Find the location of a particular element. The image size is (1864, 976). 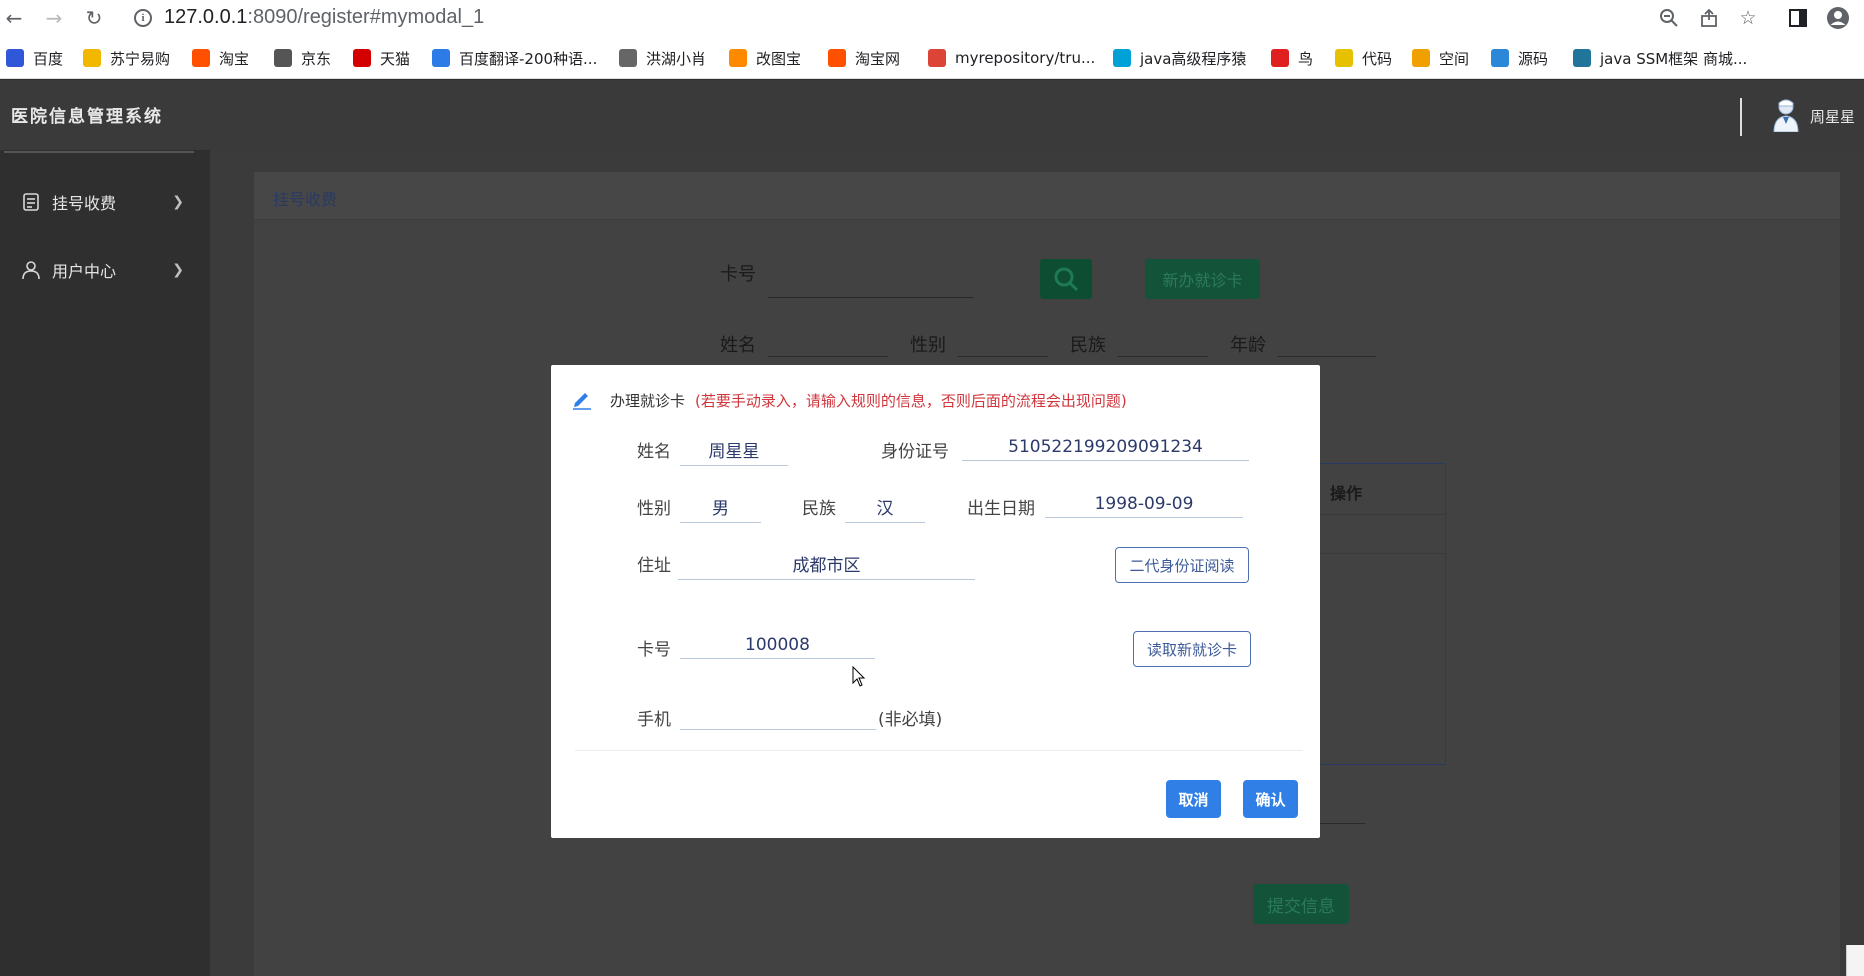

bookmark-label: java高级程序猿 is located at coordinates (1193, 58).